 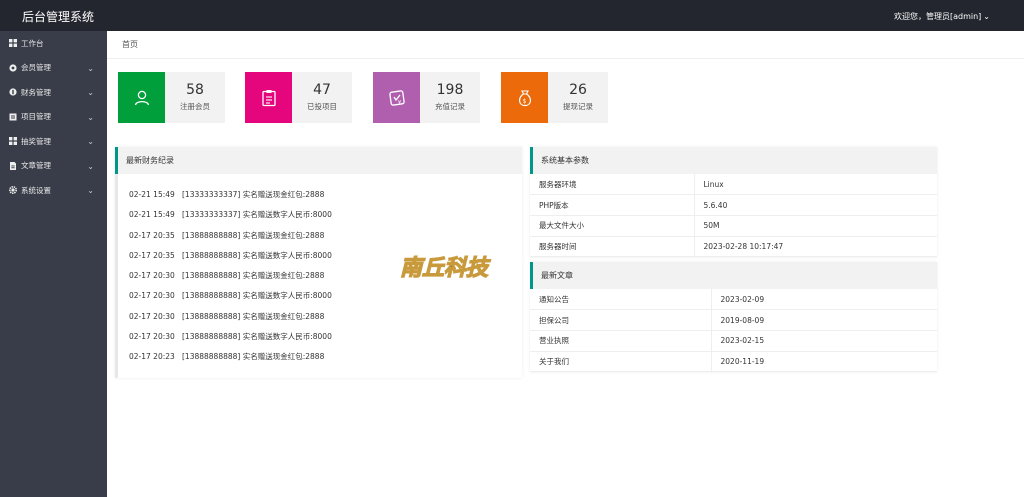 I want to click on list-item: 02-17 20:35 [13888888888] 实名赠送数字人民币:8000, so click(x=230, y=255).